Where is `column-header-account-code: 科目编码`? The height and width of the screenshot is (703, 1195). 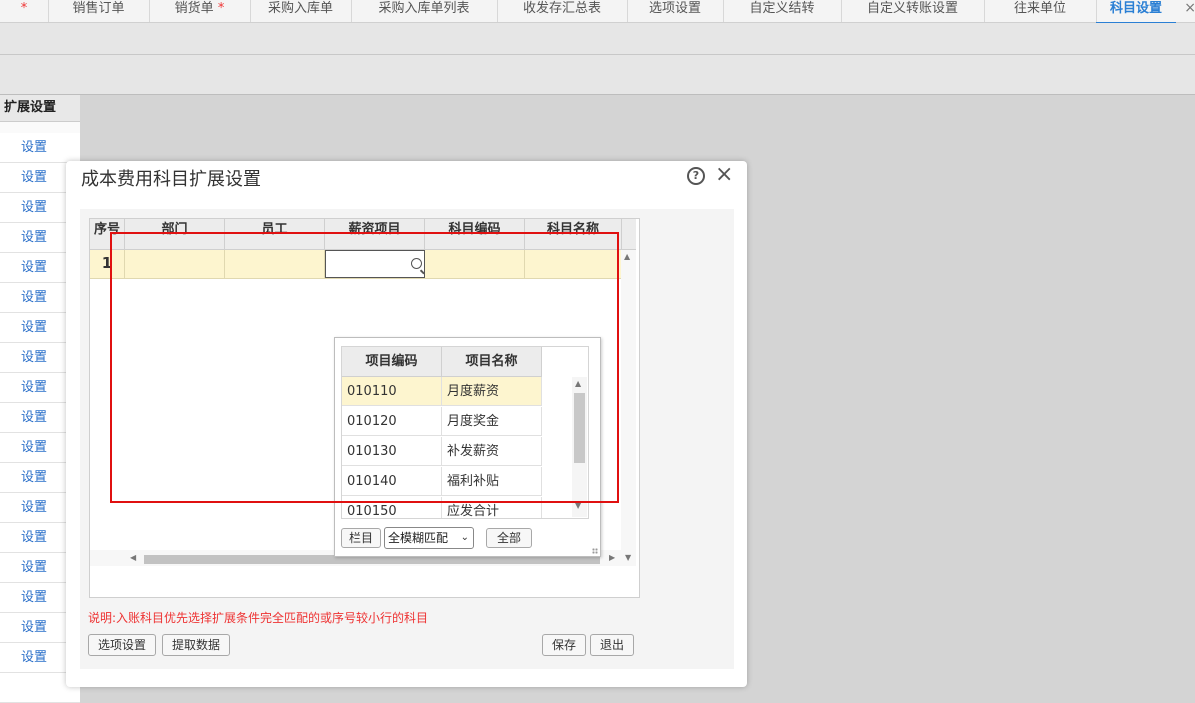
column-header-account-code: 科目编码 is located at coordinates (475, 234).